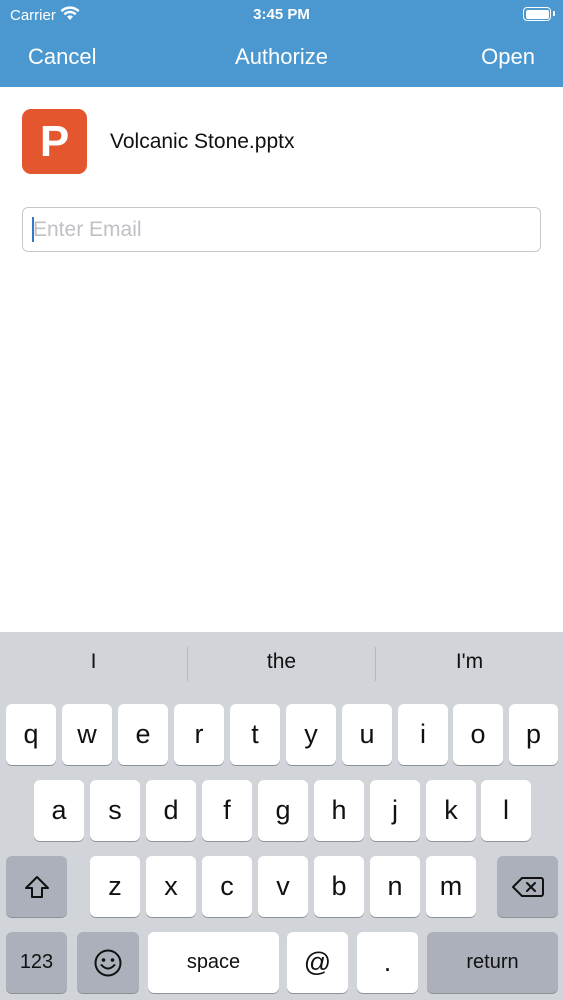 This screenshot has height=1000, width=563. I want to click on emoji-key, so click(108, 962).